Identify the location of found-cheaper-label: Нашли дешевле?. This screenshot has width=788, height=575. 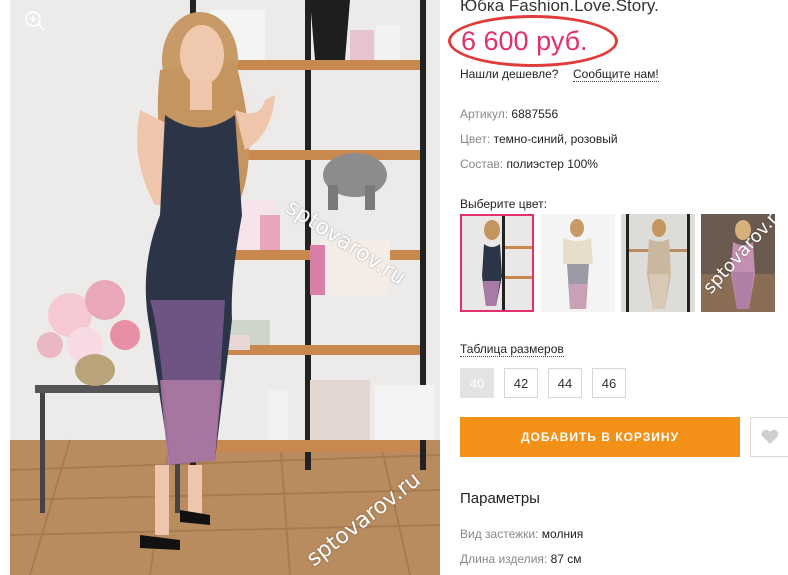
(509, 74).